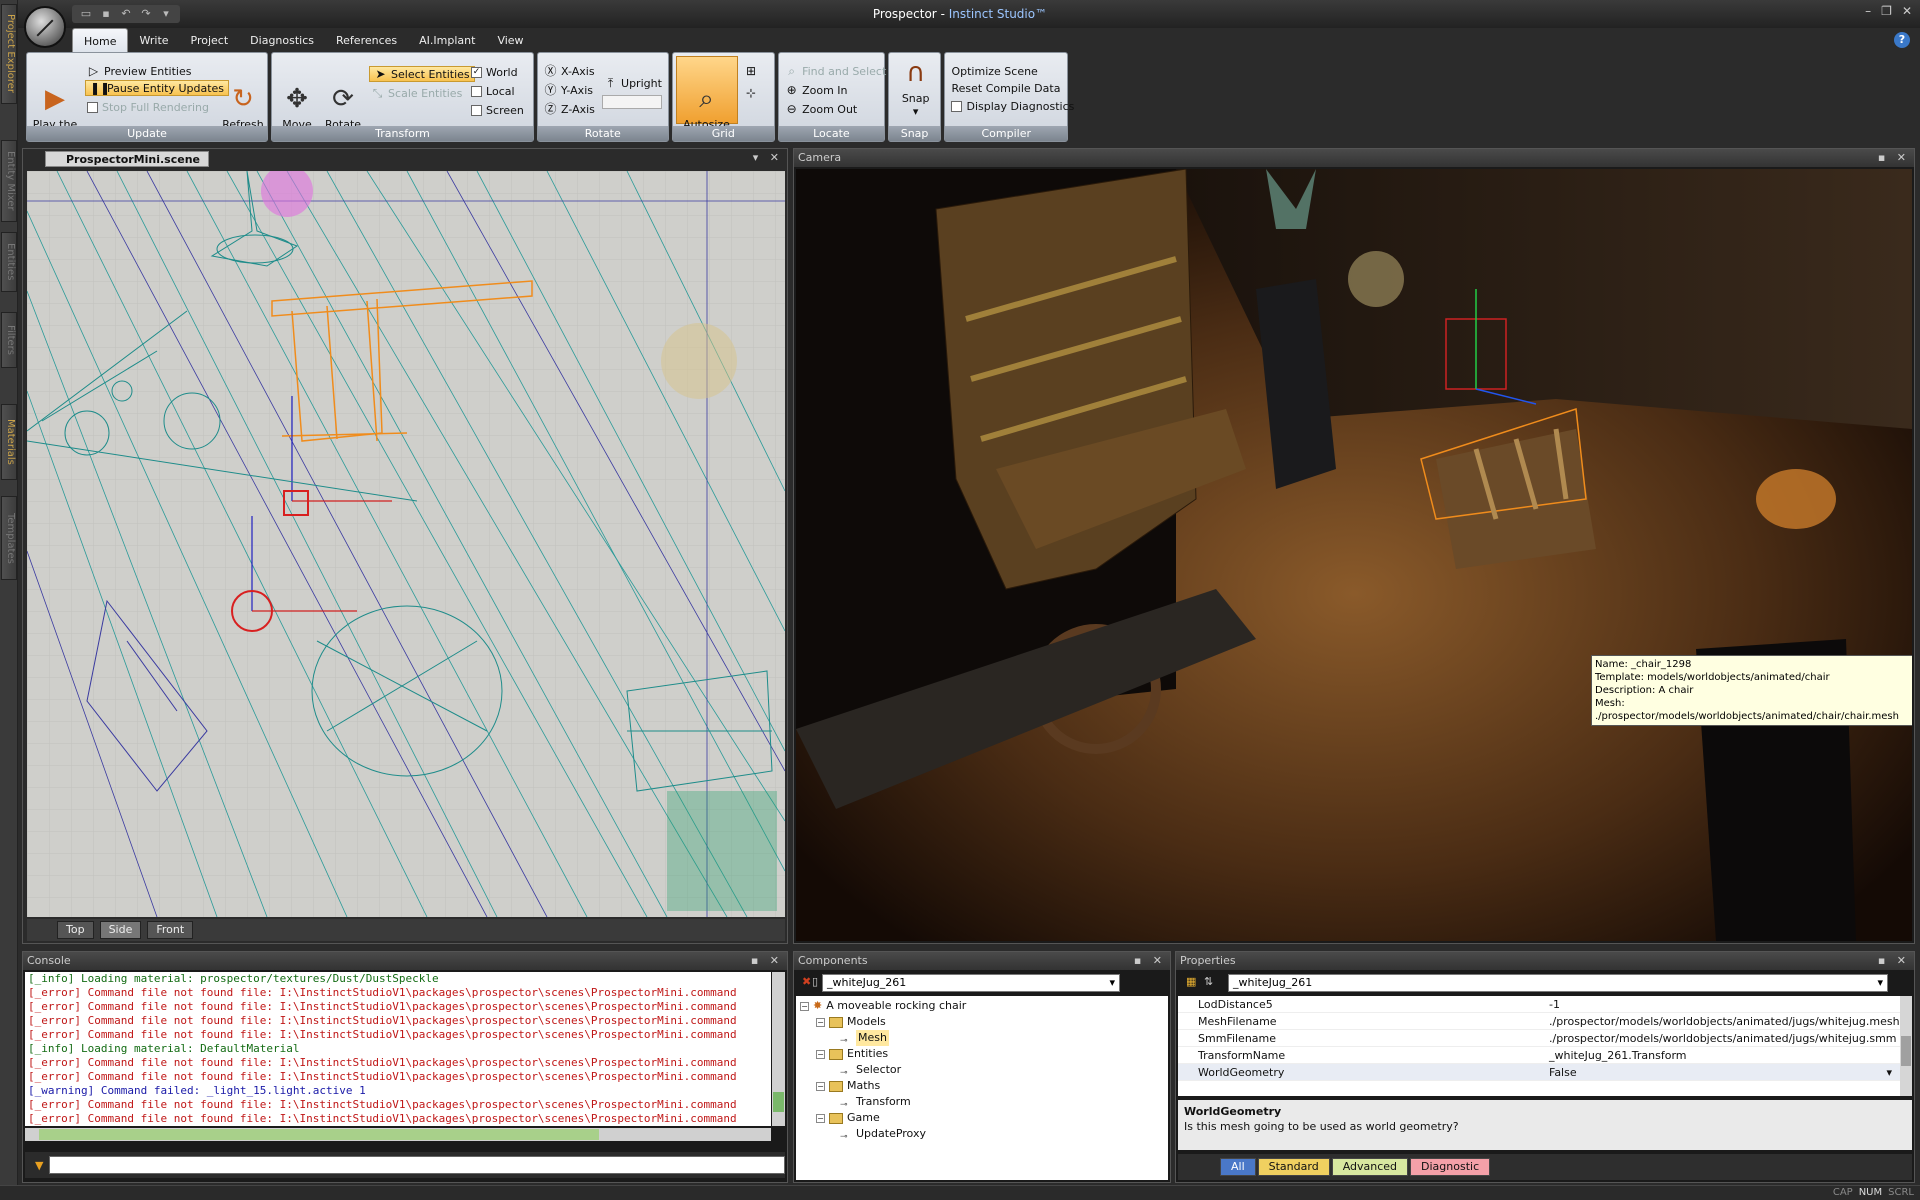 This screenshot has width=1920, height=1200. What do you see at coordinates (170, 930) in the screenshot?
I see `view-tab-front: Front` at bounding box center [170, 930].